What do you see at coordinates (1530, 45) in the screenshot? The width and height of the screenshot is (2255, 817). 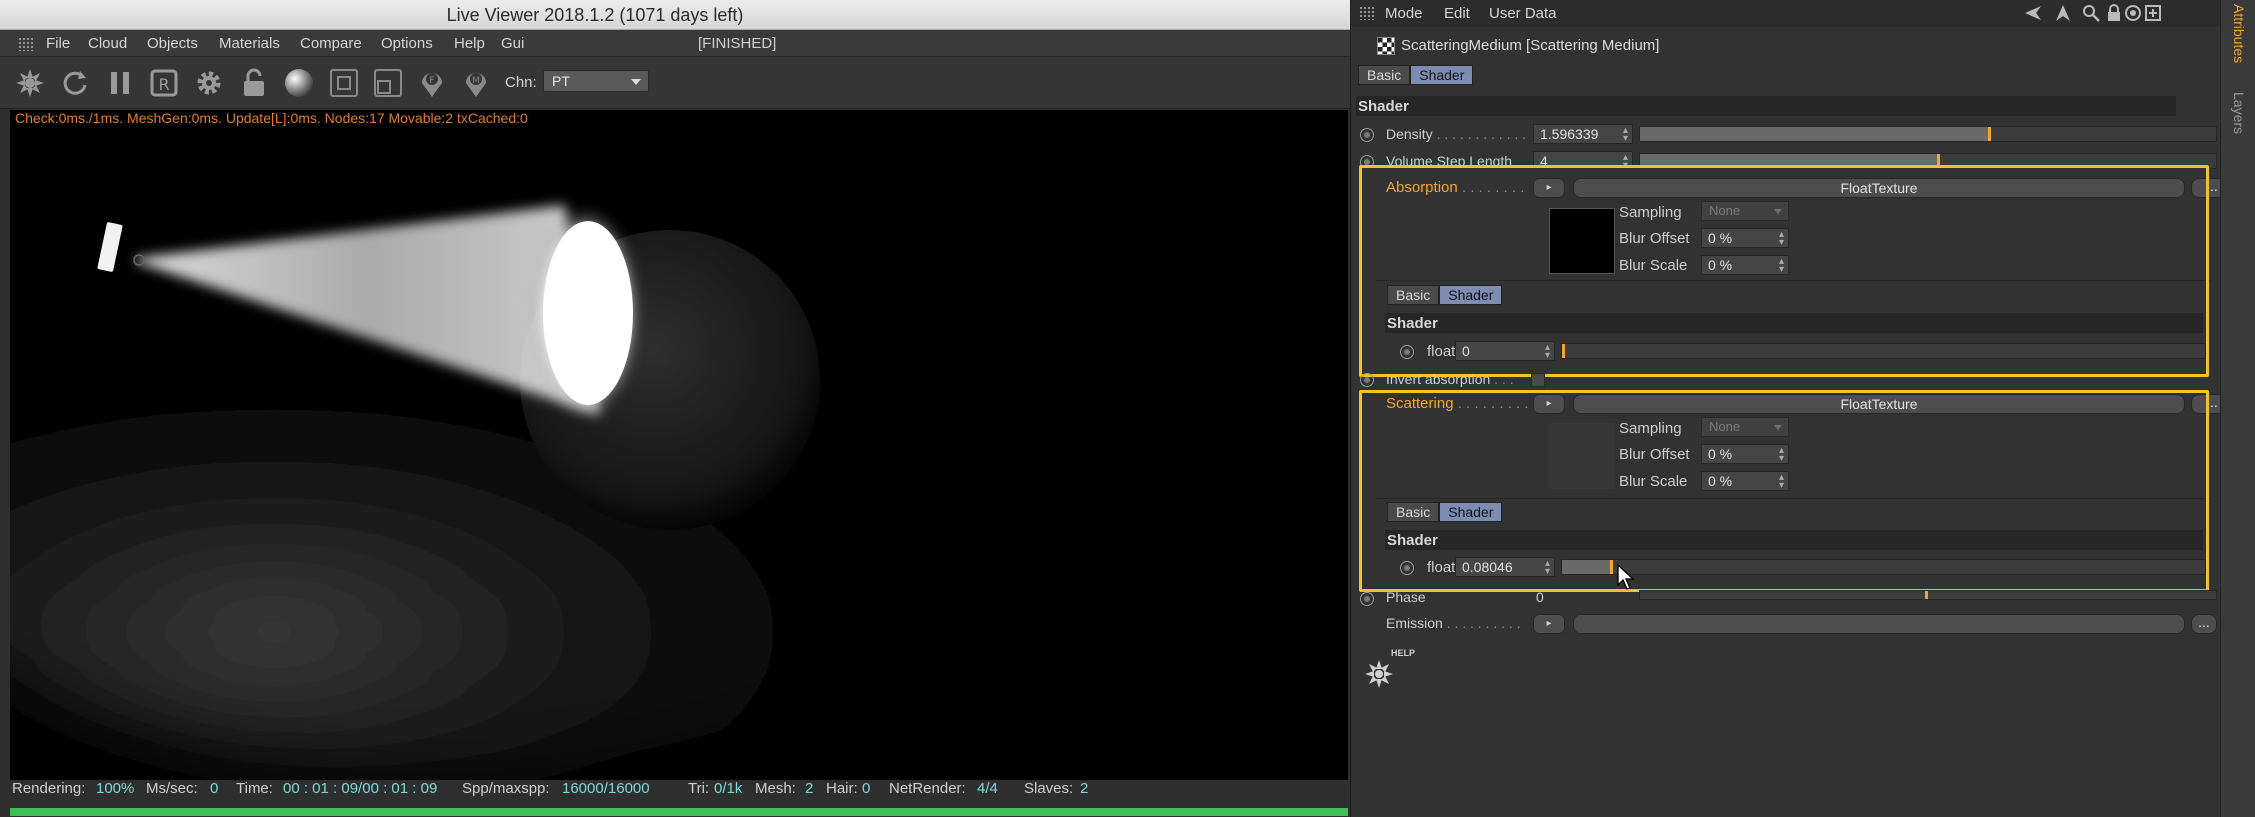 I see `object-name: ScatteringMedium [Scattering Medium]` at bounding box center [1530, 45].